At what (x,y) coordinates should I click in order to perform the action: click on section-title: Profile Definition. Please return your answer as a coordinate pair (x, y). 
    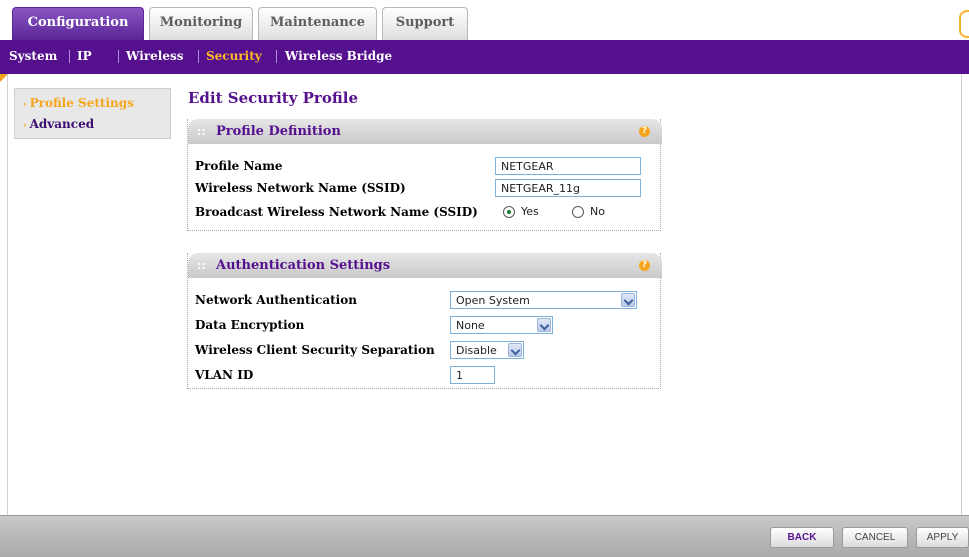
    Looking at the image, I should click on (278, 131).